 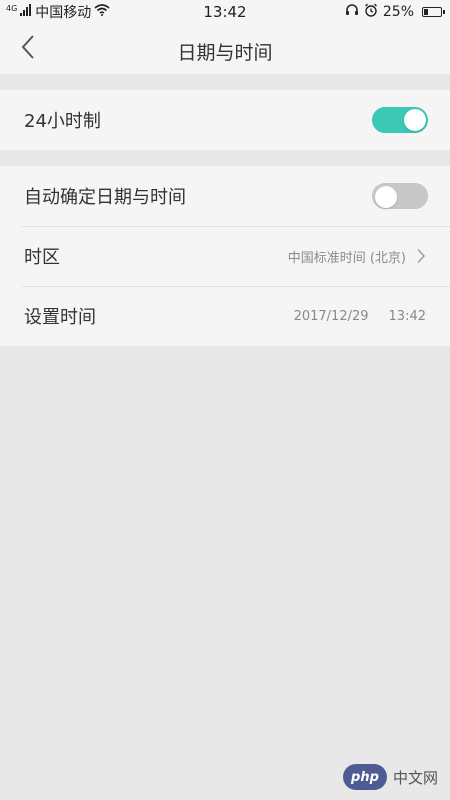 What do you see at coordinates (352, 12) in the screenshot?
I see `headset-icon` at bounding box center [352, 12].